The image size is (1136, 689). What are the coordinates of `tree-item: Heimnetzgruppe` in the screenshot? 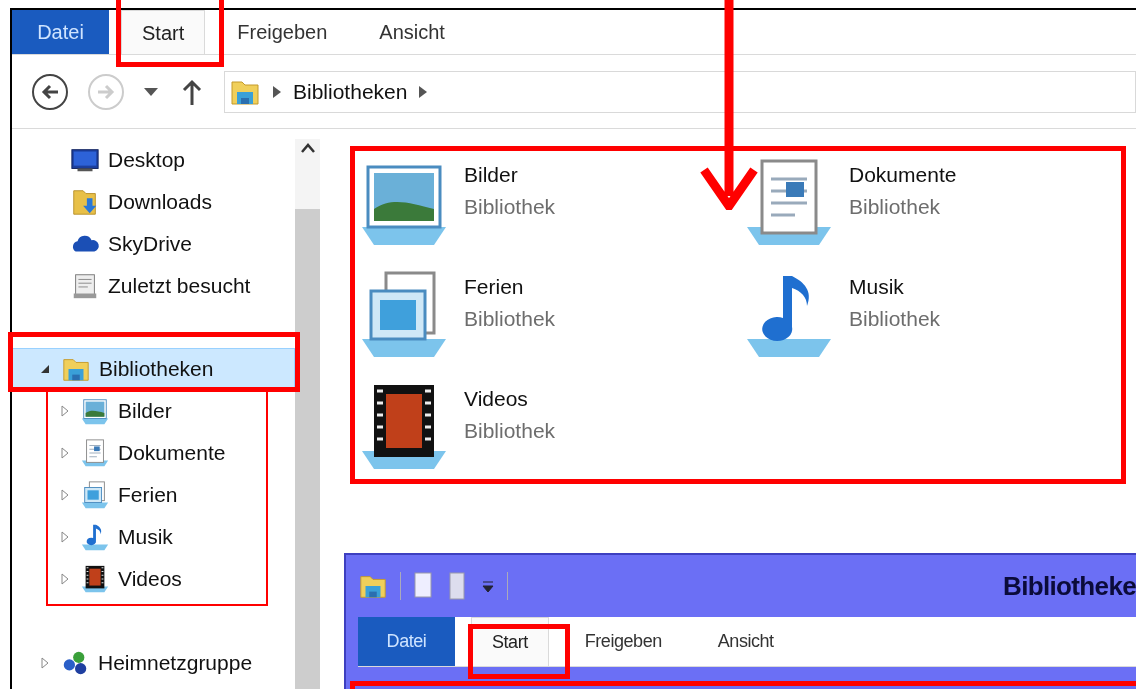 It's located at (153, 663).